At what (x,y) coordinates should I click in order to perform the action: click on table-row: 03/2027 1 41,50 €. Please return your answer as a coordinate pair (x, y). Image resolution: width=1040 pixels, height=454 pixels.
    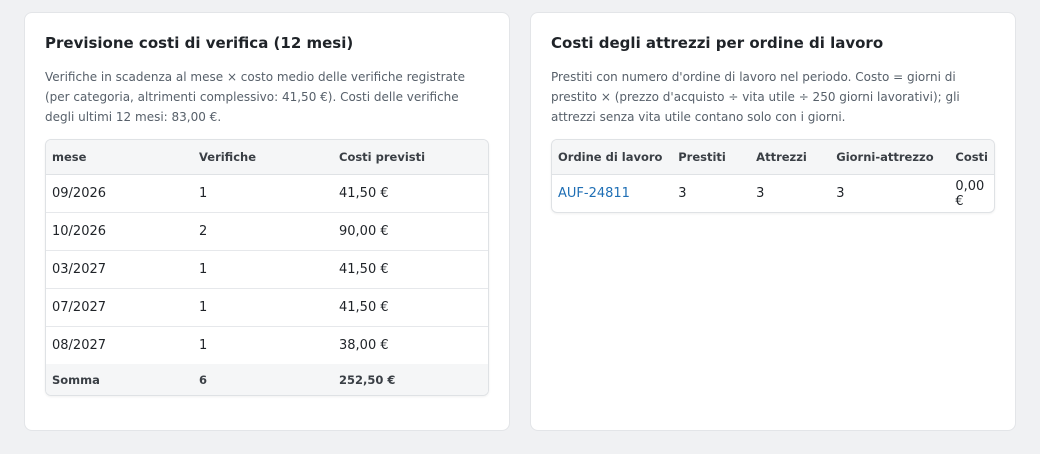
    Looking at the image, I should click on (267, 269).